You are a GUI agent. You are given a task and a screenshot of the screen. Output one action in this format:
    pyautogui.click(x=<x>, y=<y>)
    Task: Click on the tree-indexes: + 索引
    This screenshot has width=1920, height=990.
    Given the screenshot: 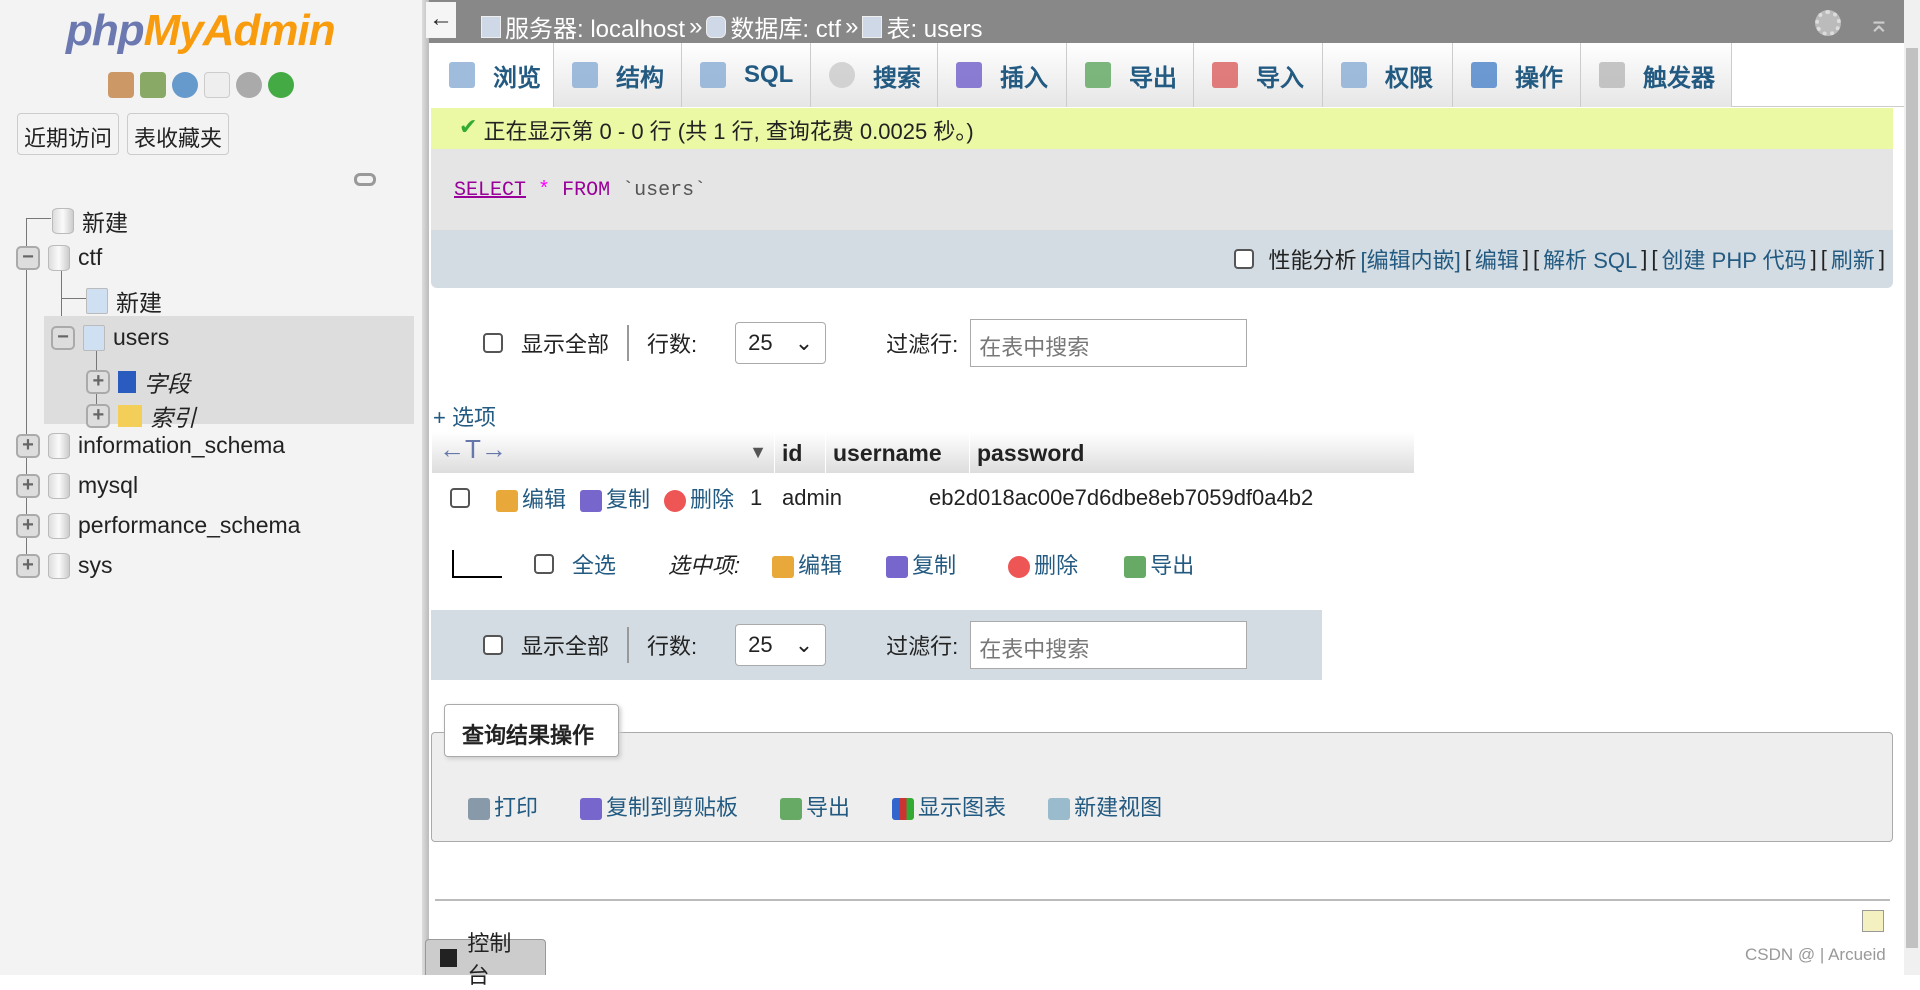 What is the action you would take?
    pyautogui.click(x=141, y=416)
    